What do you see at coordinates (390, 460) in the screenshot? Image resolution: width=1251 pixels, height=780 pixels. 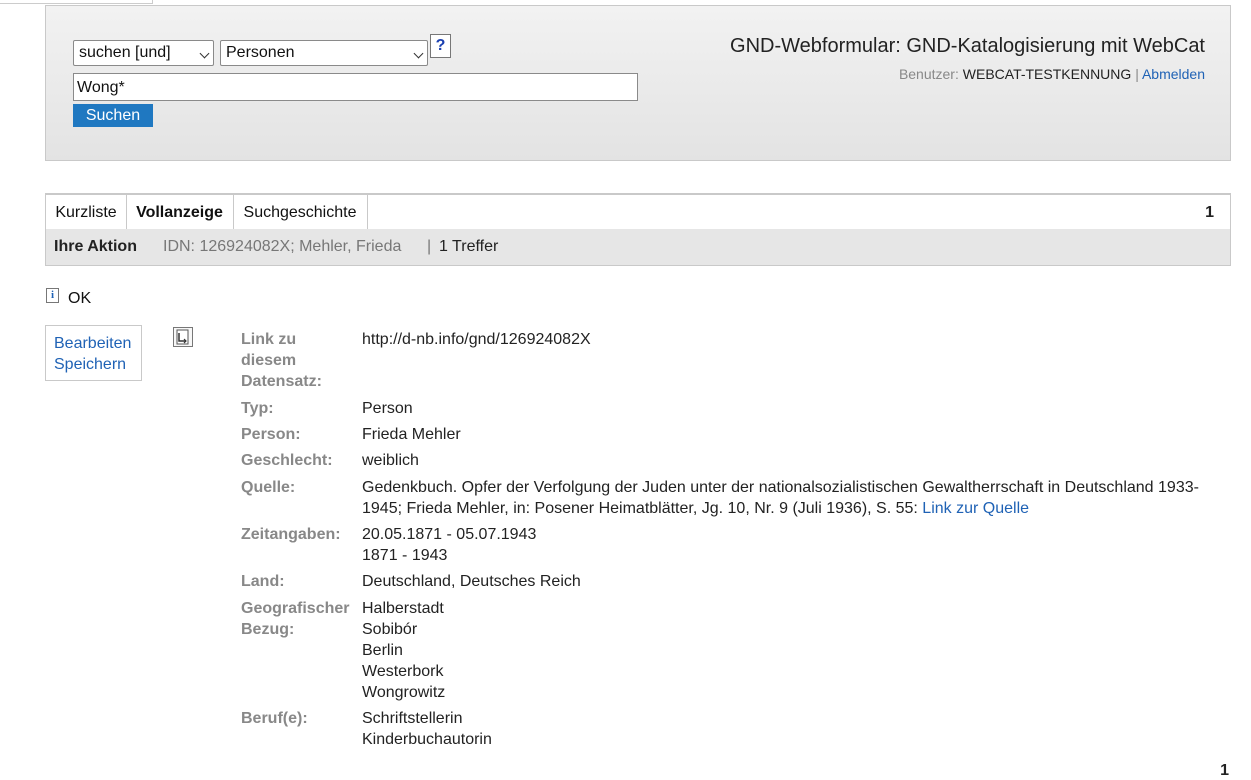 I see `record-gender-value: weiblich` at bounding box center [390, 460].